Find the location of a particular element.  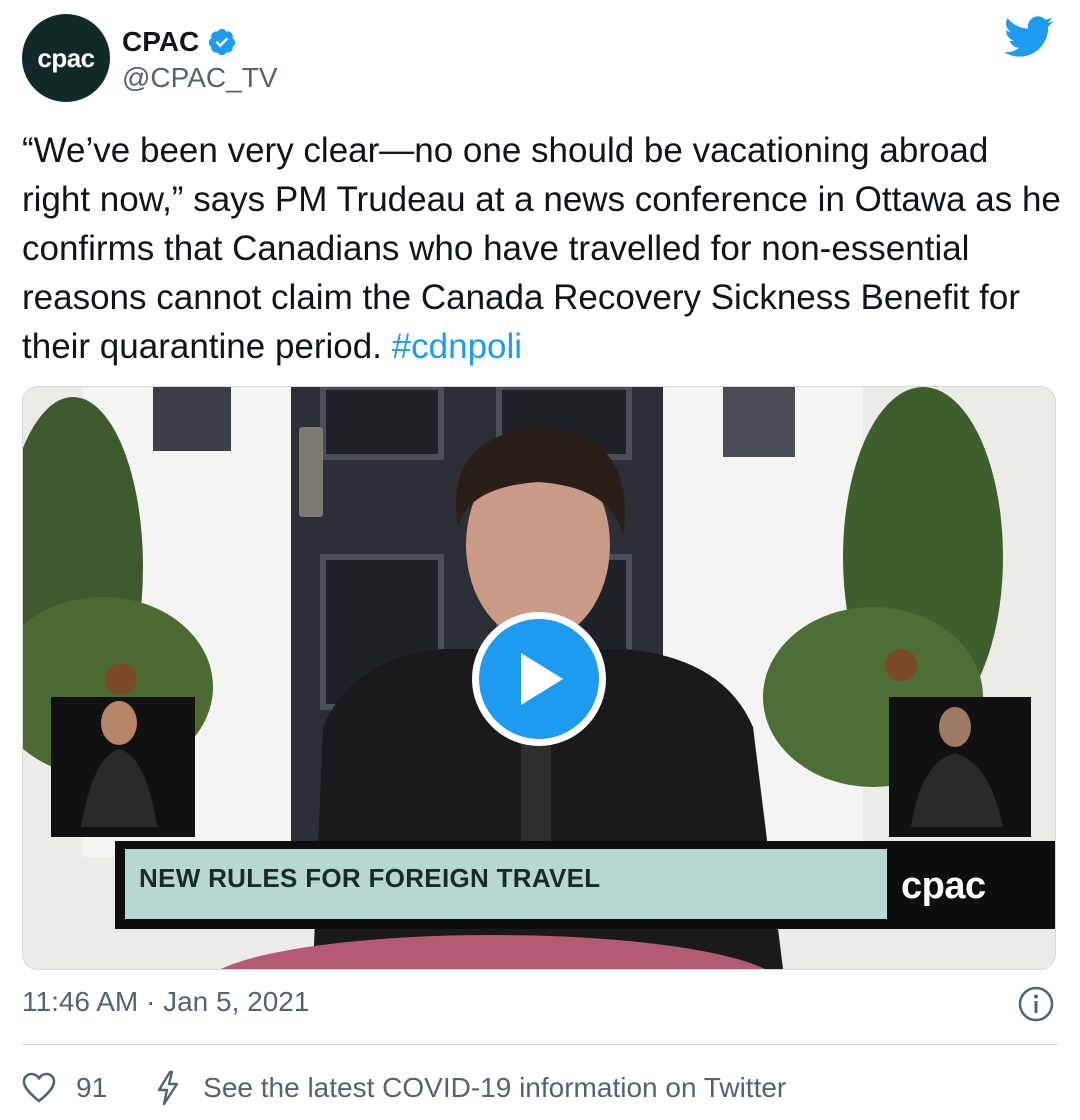

heart-icon is located at coordinates (39, 1087).